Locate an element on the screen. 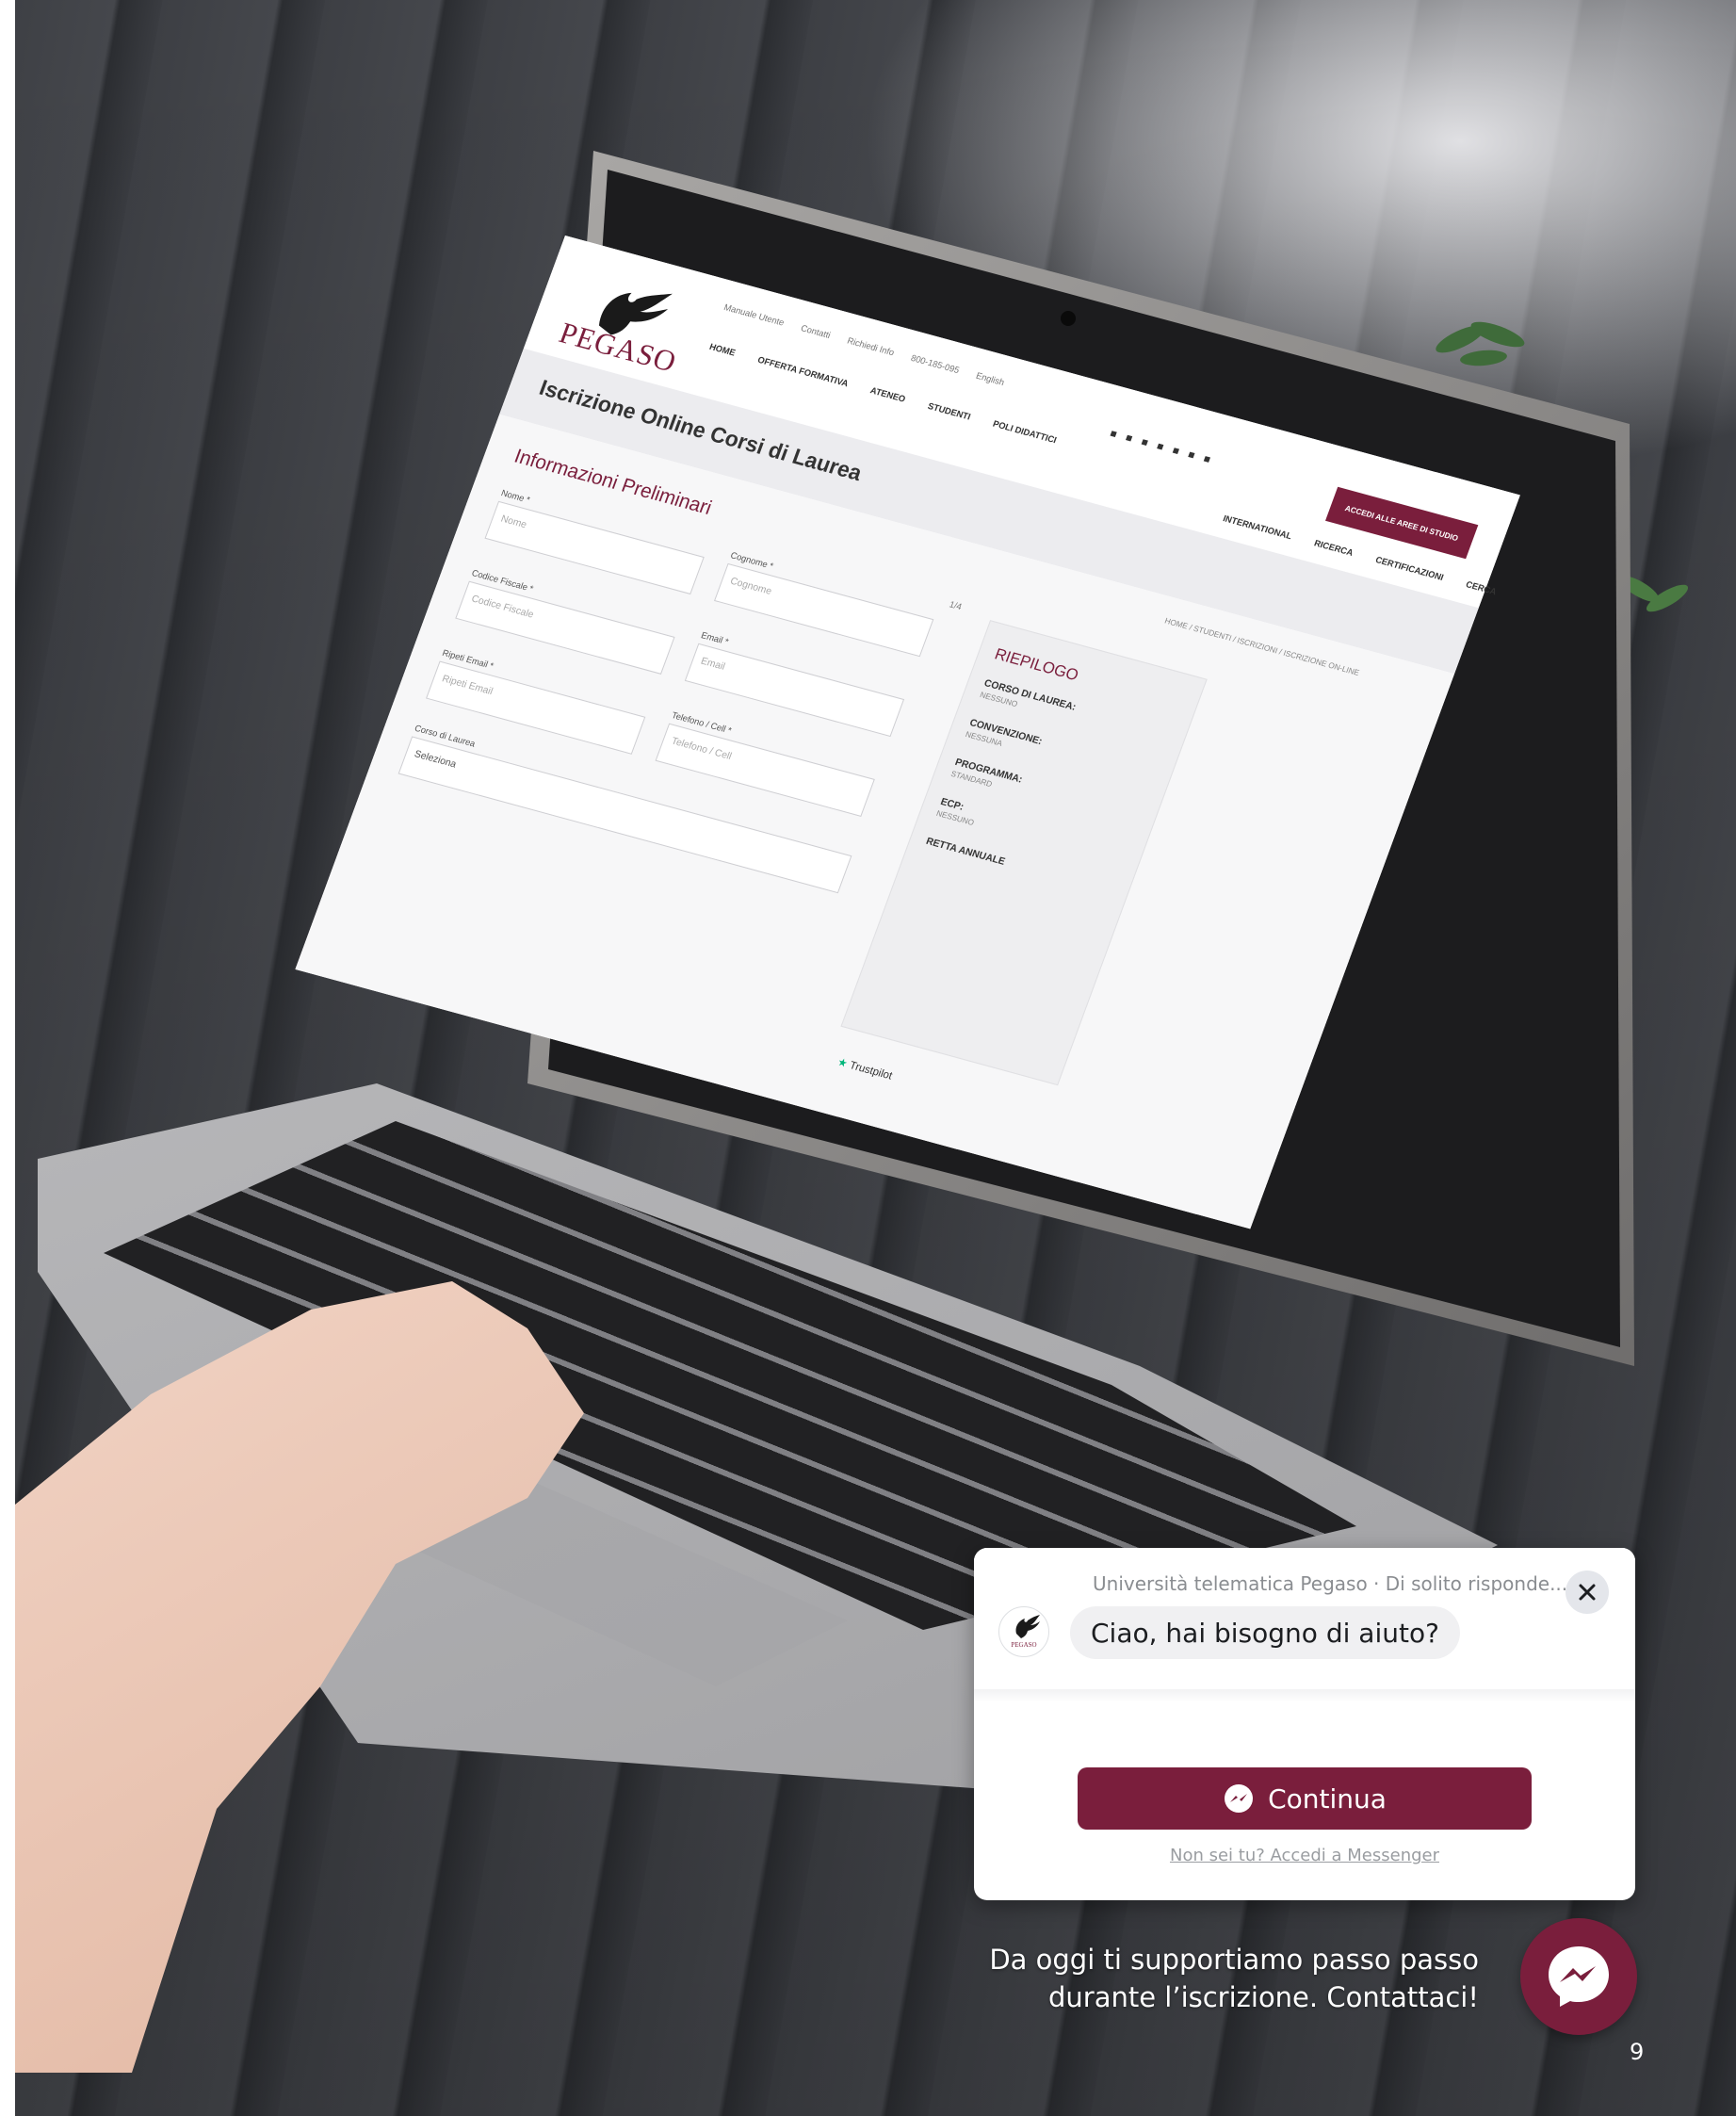 The width and height of the screenshot is (1736, 2116). chat-divider is located at coordinates (1304, 1695).